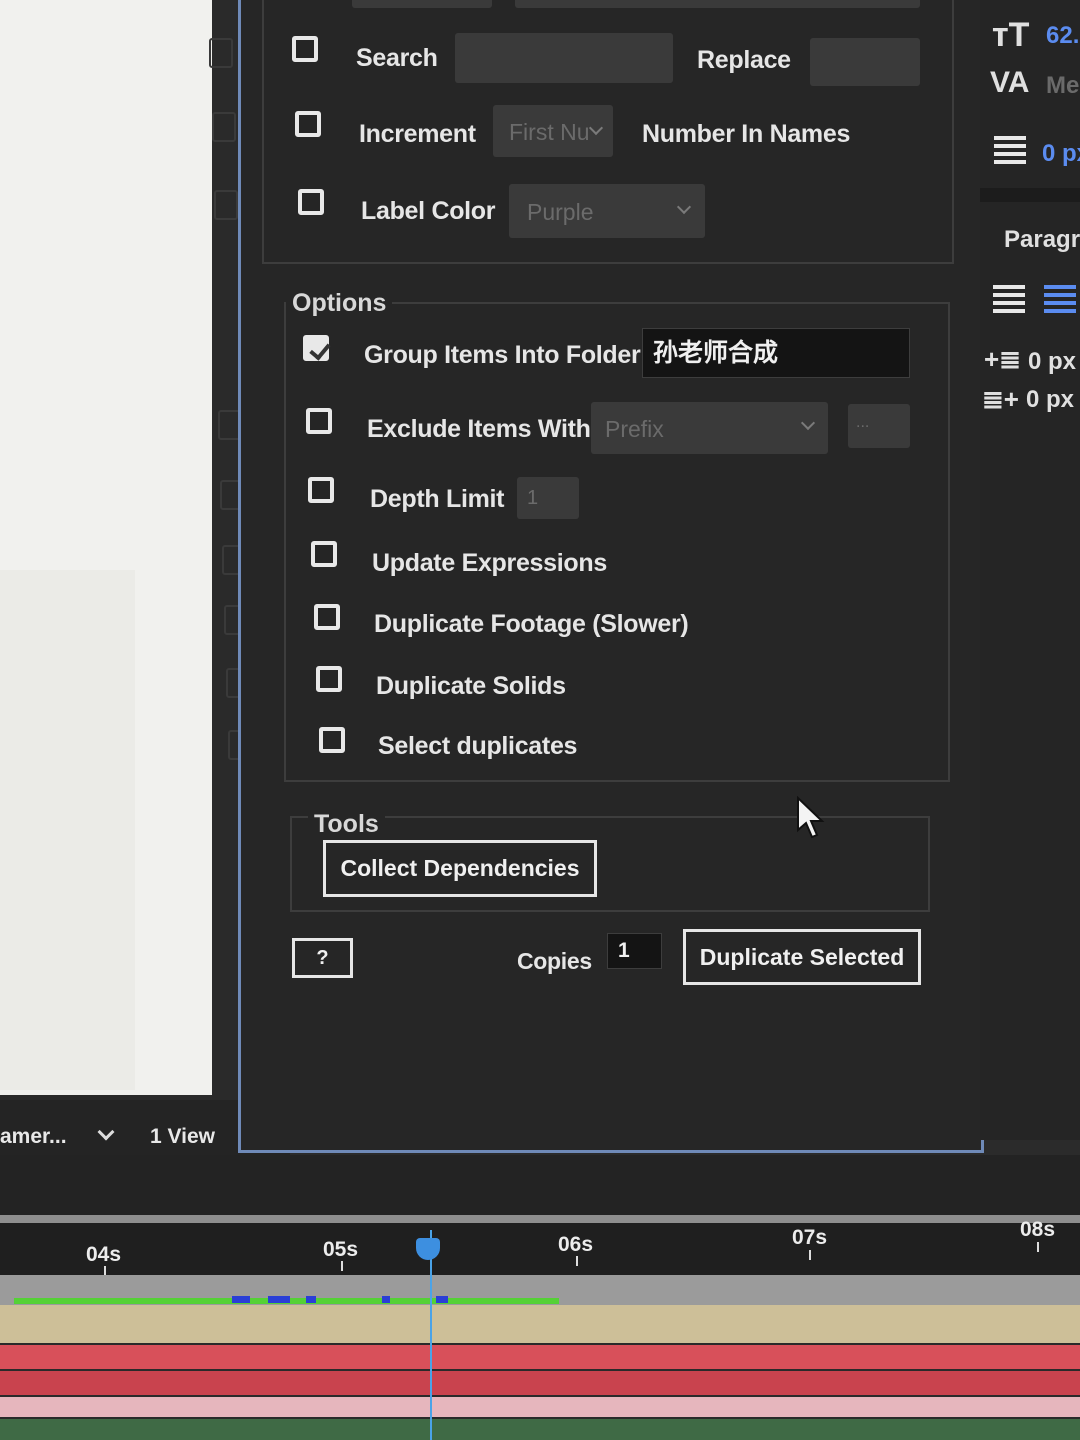 The height and width of the screenshot is (1440, 1080). I want to click on copies-input: 1, so click(634, 951).